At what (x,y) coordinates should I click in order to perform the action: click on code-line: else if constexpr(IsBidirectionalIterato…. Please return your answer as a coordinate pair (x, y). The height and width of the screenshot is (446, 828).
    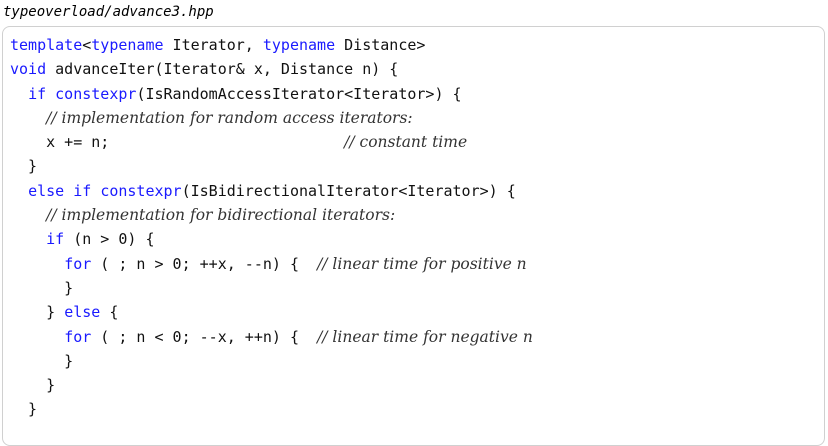
    Looking at the image, I should click on (271, 191).